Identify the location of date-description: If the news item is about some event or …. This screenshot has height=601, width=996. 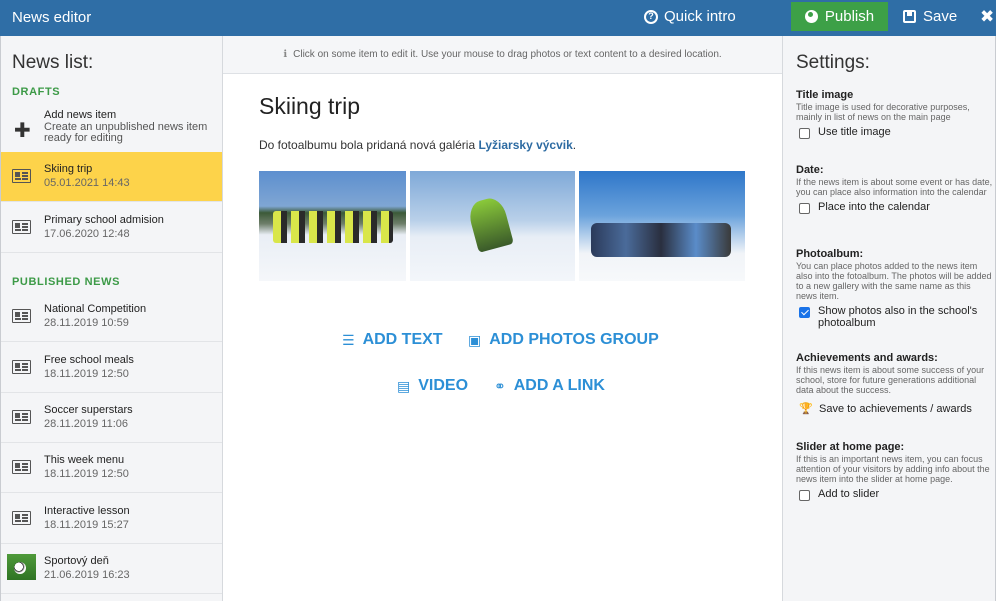
(894, 187).